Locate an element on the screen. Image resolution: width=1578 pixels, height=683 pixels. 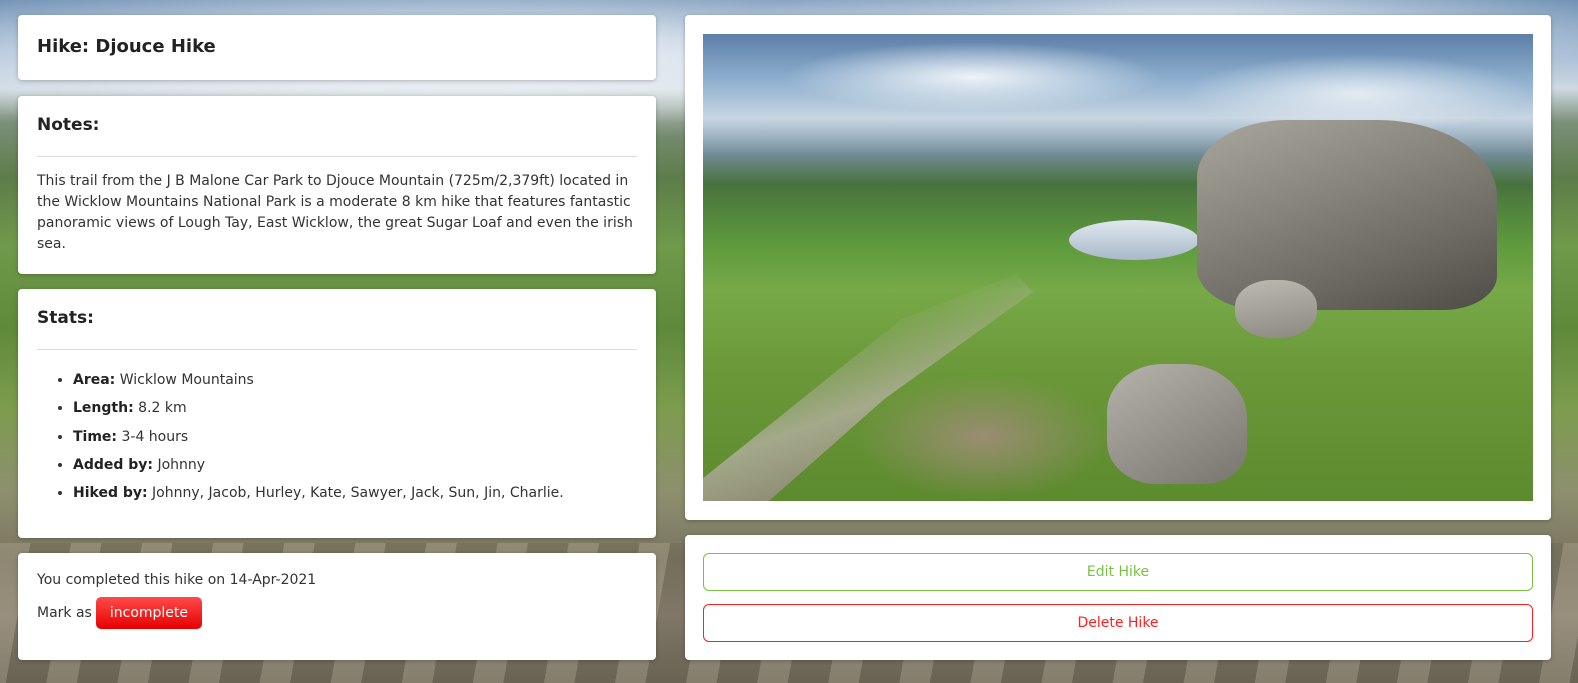
stat-value: 8.2 km is located at coordinates (160, 408).